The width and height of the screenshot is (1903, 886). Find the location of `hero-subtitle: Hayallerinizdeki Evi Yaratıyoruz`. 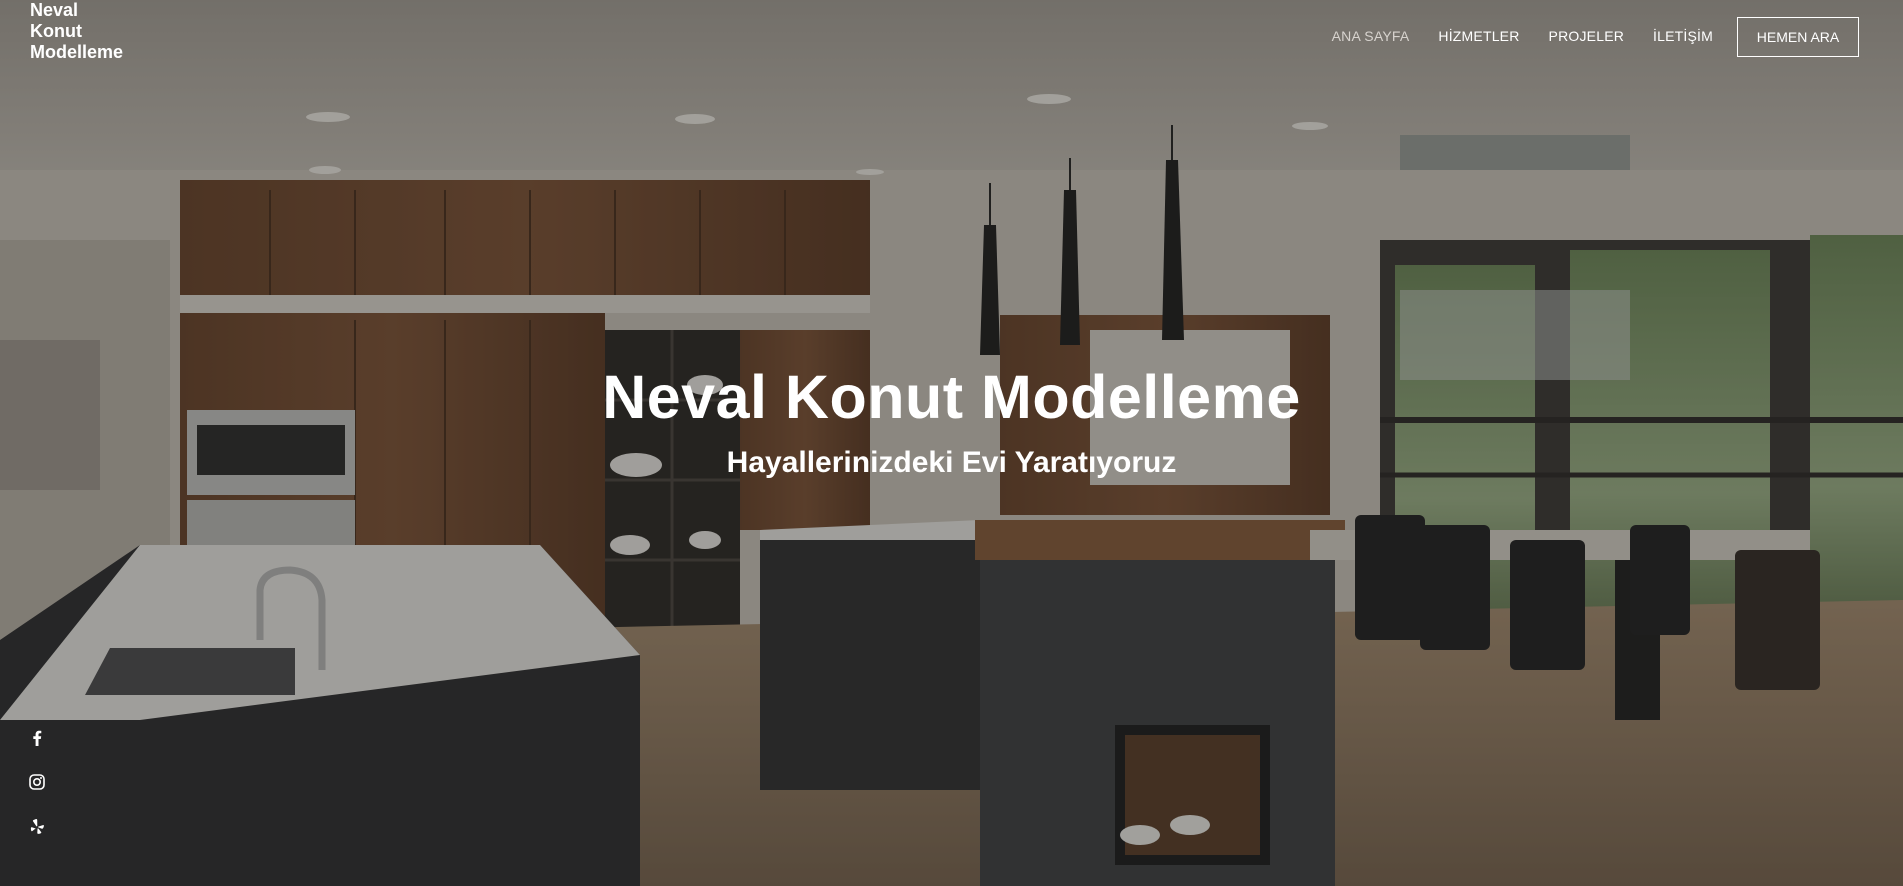

hero-subtitle: Hayallerinizdeki Evi Yaratıyoruz is located at coordinates (951, 462).